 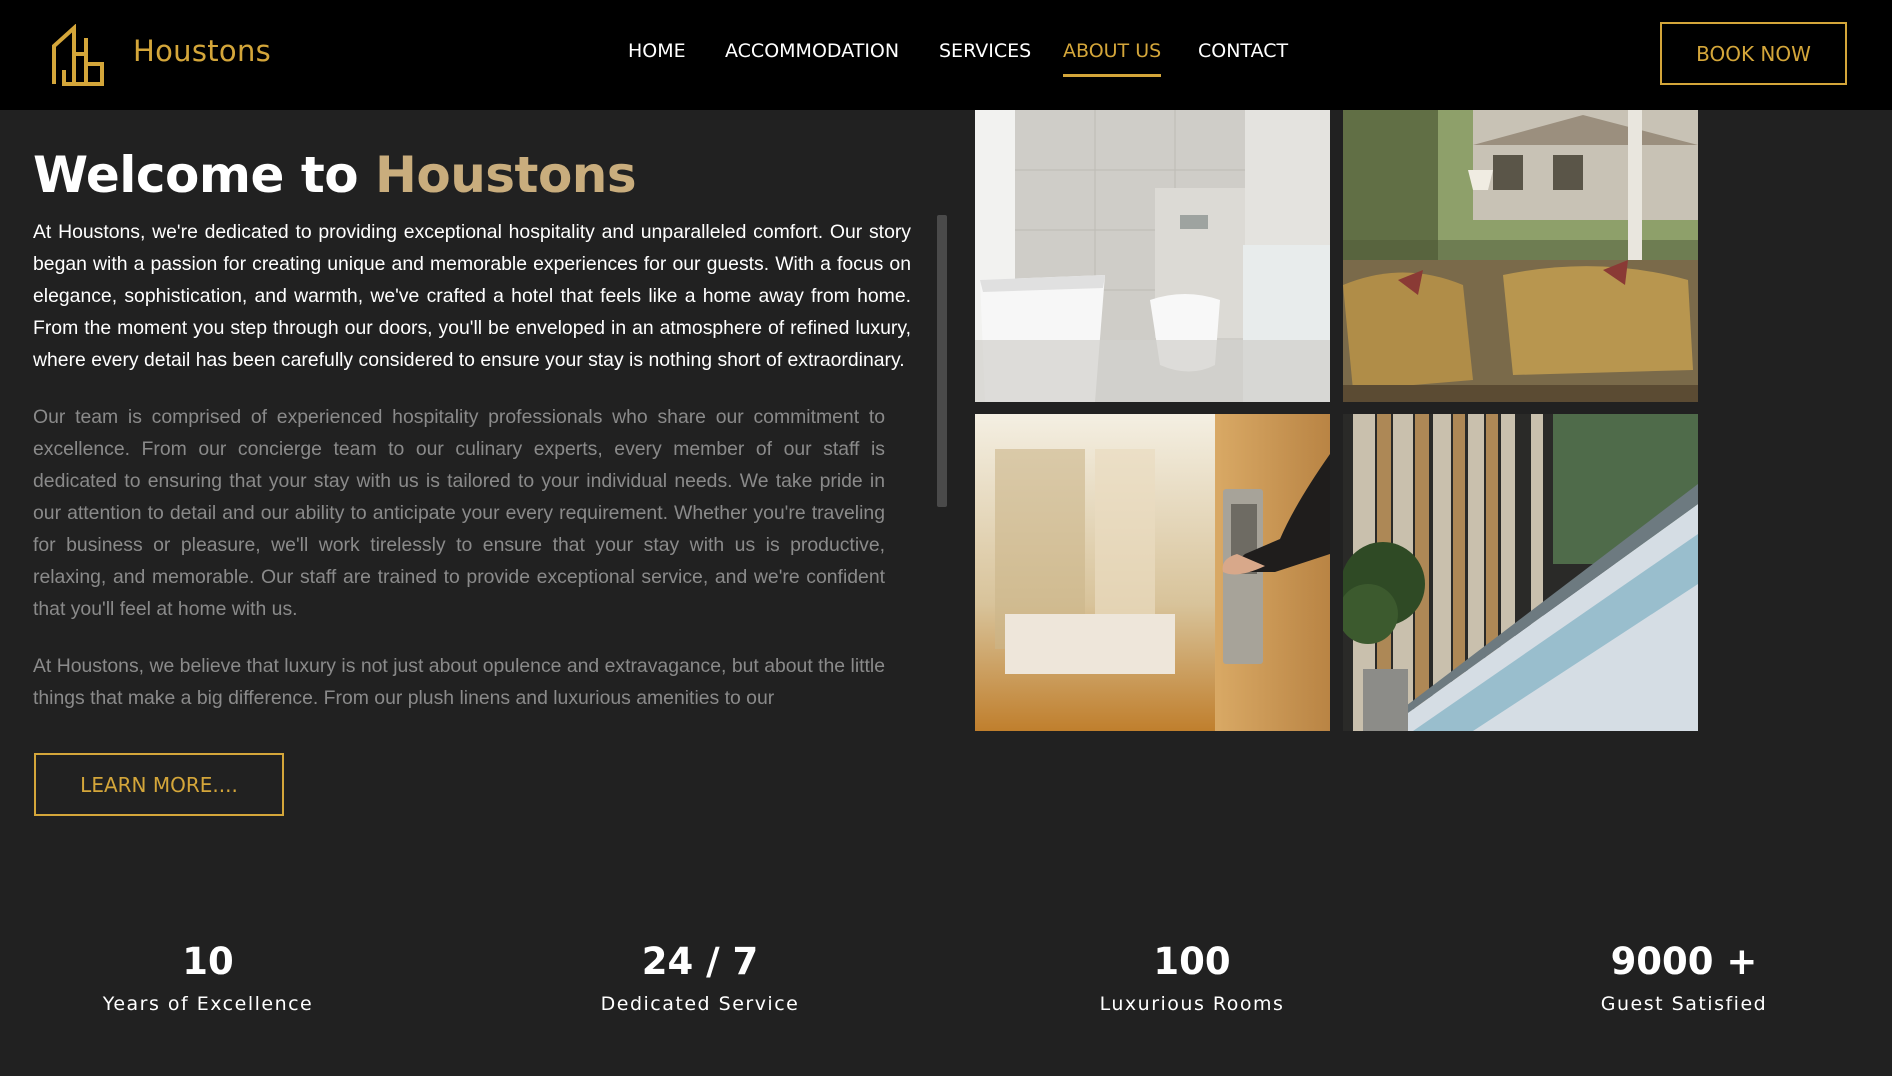 What do you see at coordinates (812, 57) in the screenshot?
I see `nav-accommodation: ACCOMMODATION` at bounding box center [812, 57].